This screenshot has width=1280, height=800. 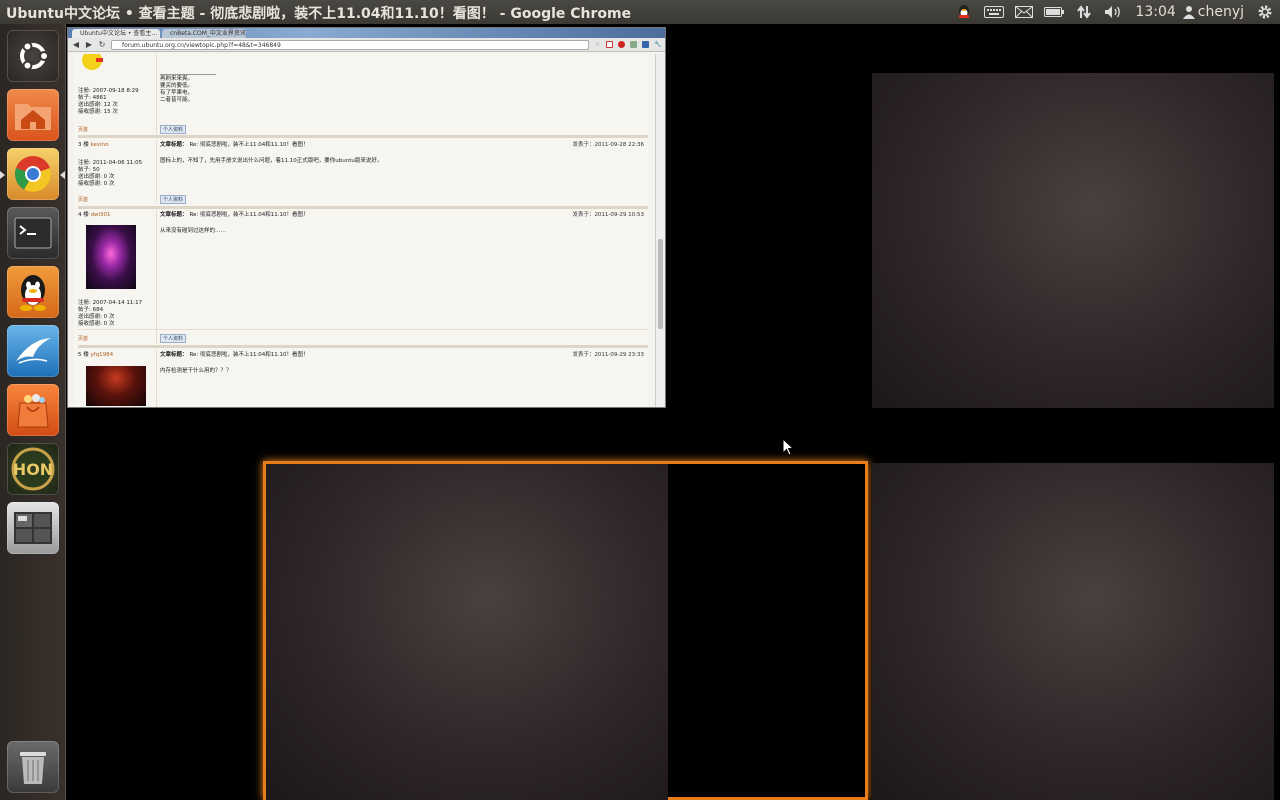 I want to click on thanks-sent: 送出感谢: 12 次, so click(x=98, y=105).